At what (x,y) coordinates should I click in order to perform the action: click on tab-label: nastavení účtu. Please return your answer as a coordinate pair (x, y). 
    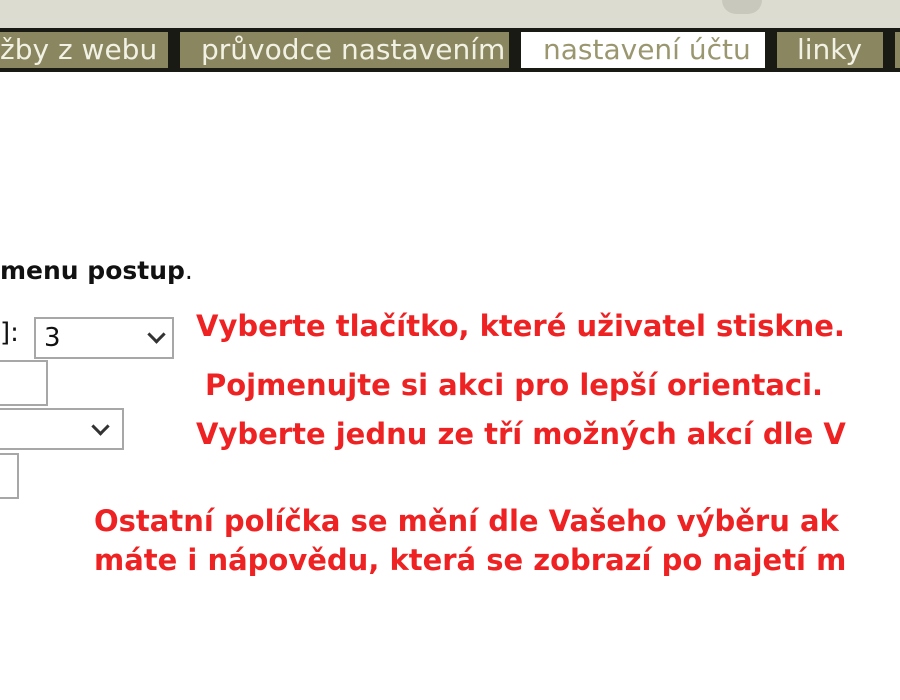
    Looking at the image, I should click on (647, 49).